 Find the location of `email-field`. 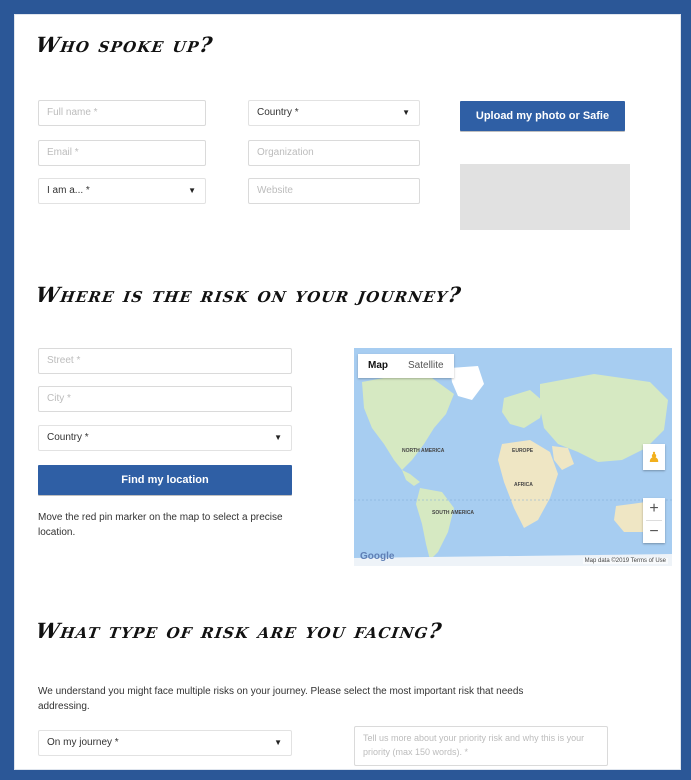

email-field is located at coordinates (122, 153).